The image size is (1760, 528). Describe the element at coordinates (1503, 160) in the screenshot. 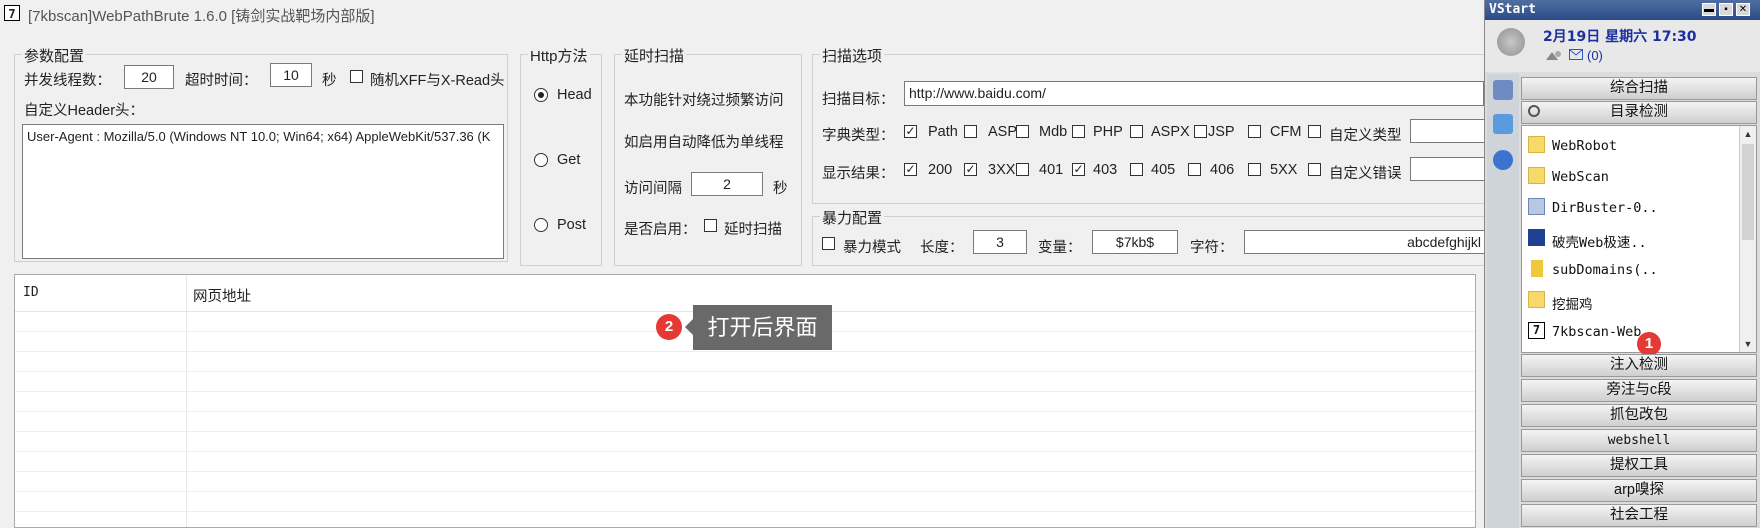

I see `ie-icon` at that location.